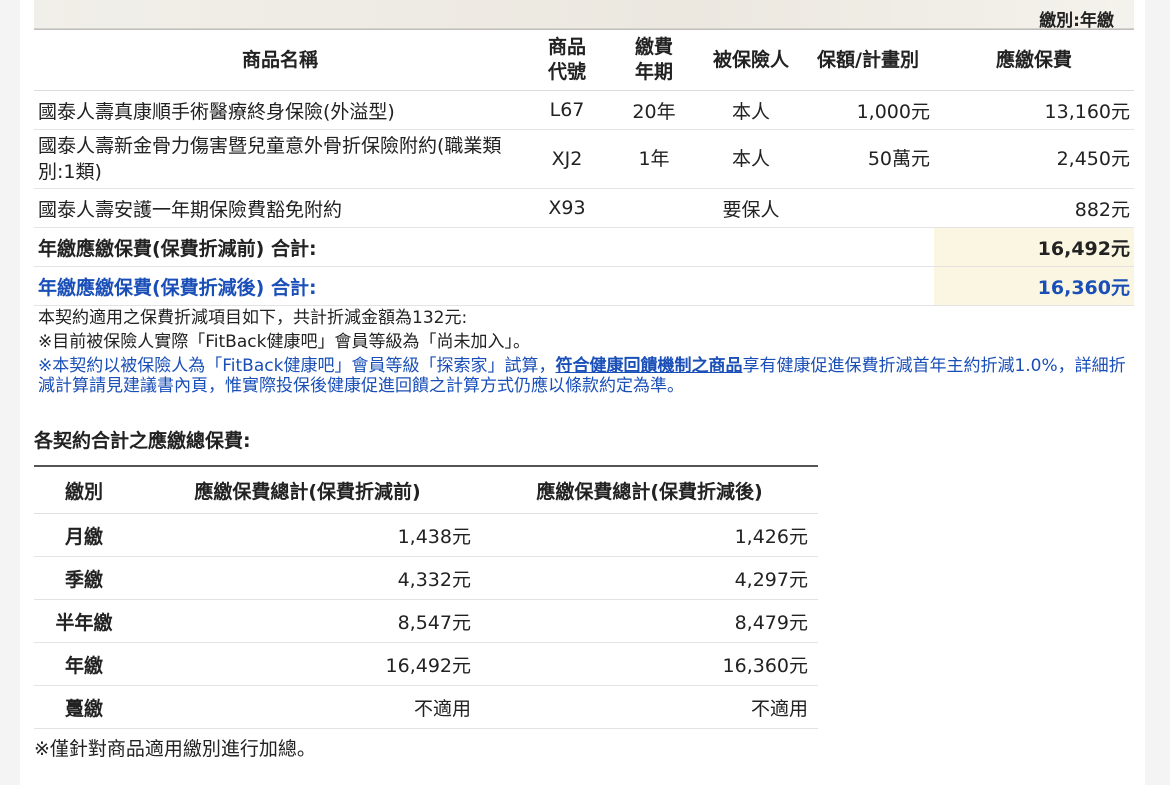 The width and height of the screenshot is (1170, 785). I want to click on payment-term: 1年, so click(654, 159).